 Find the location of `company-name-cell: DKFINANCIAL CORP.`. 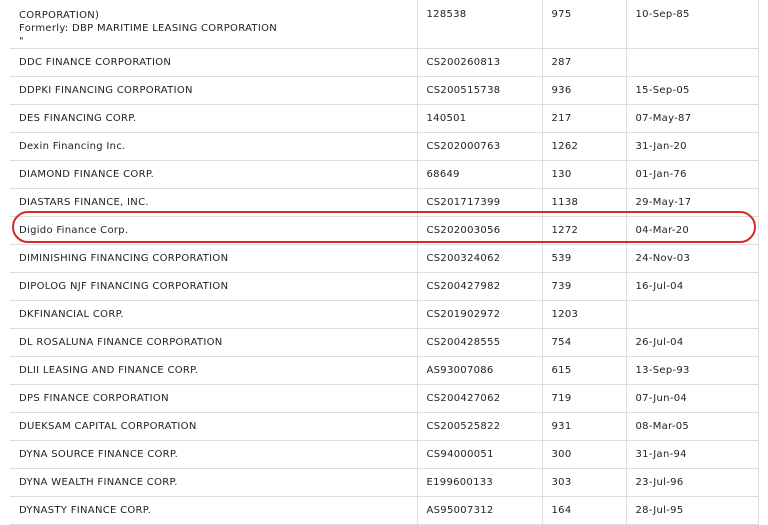

company-name-cell: DKFINANCIAL CORP. is located at coordinates (214, 314).